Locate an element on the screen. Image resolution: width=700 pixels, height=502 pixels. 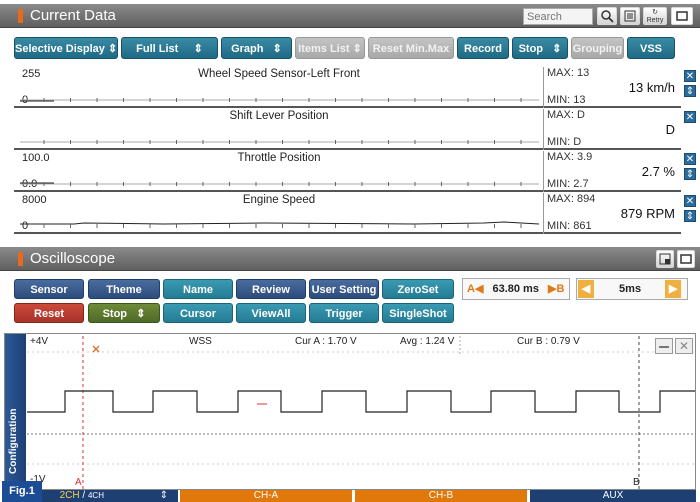
average-readout: Avg : 1.24 V is located at coordinates (427, 341).